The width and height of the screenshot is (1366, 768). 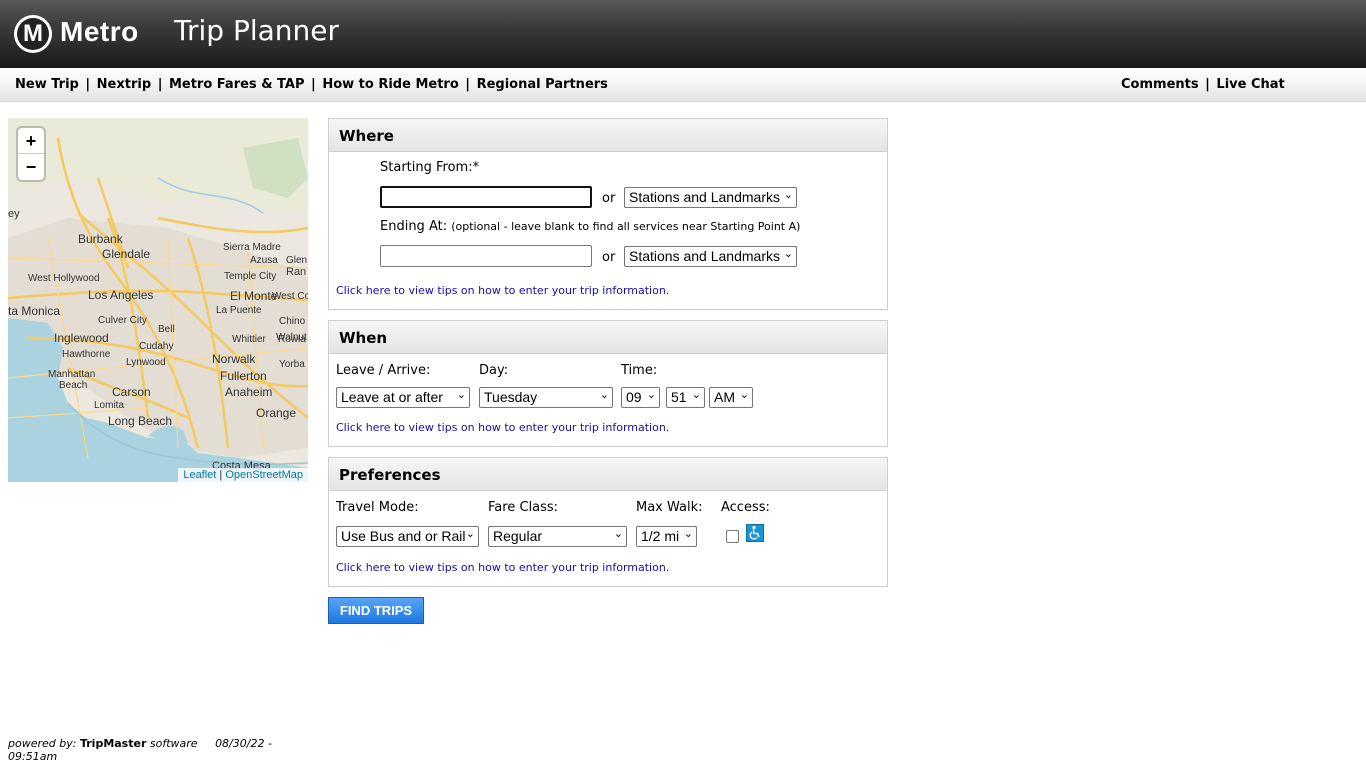 I want to click on map-label: Ran, so click(x=296, y=272).